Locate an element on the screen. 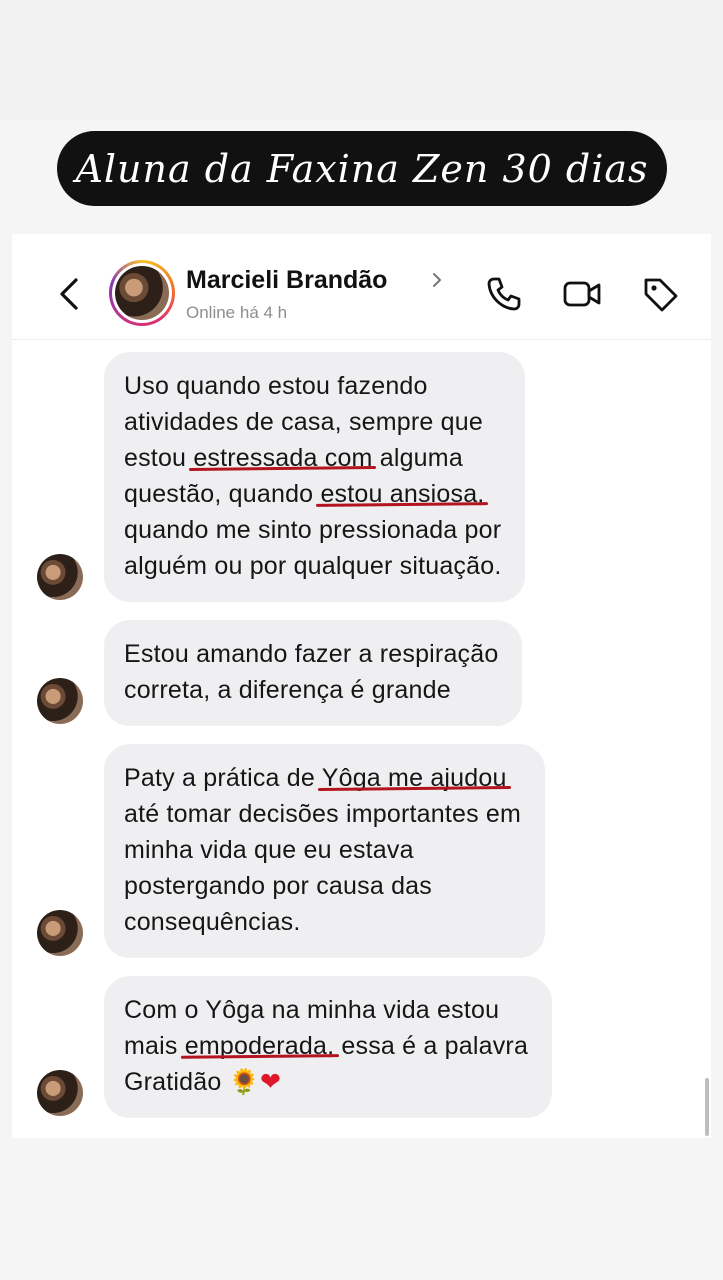  message-text-line: atividades de casa, sempre que is located at coordinates (303, 422).